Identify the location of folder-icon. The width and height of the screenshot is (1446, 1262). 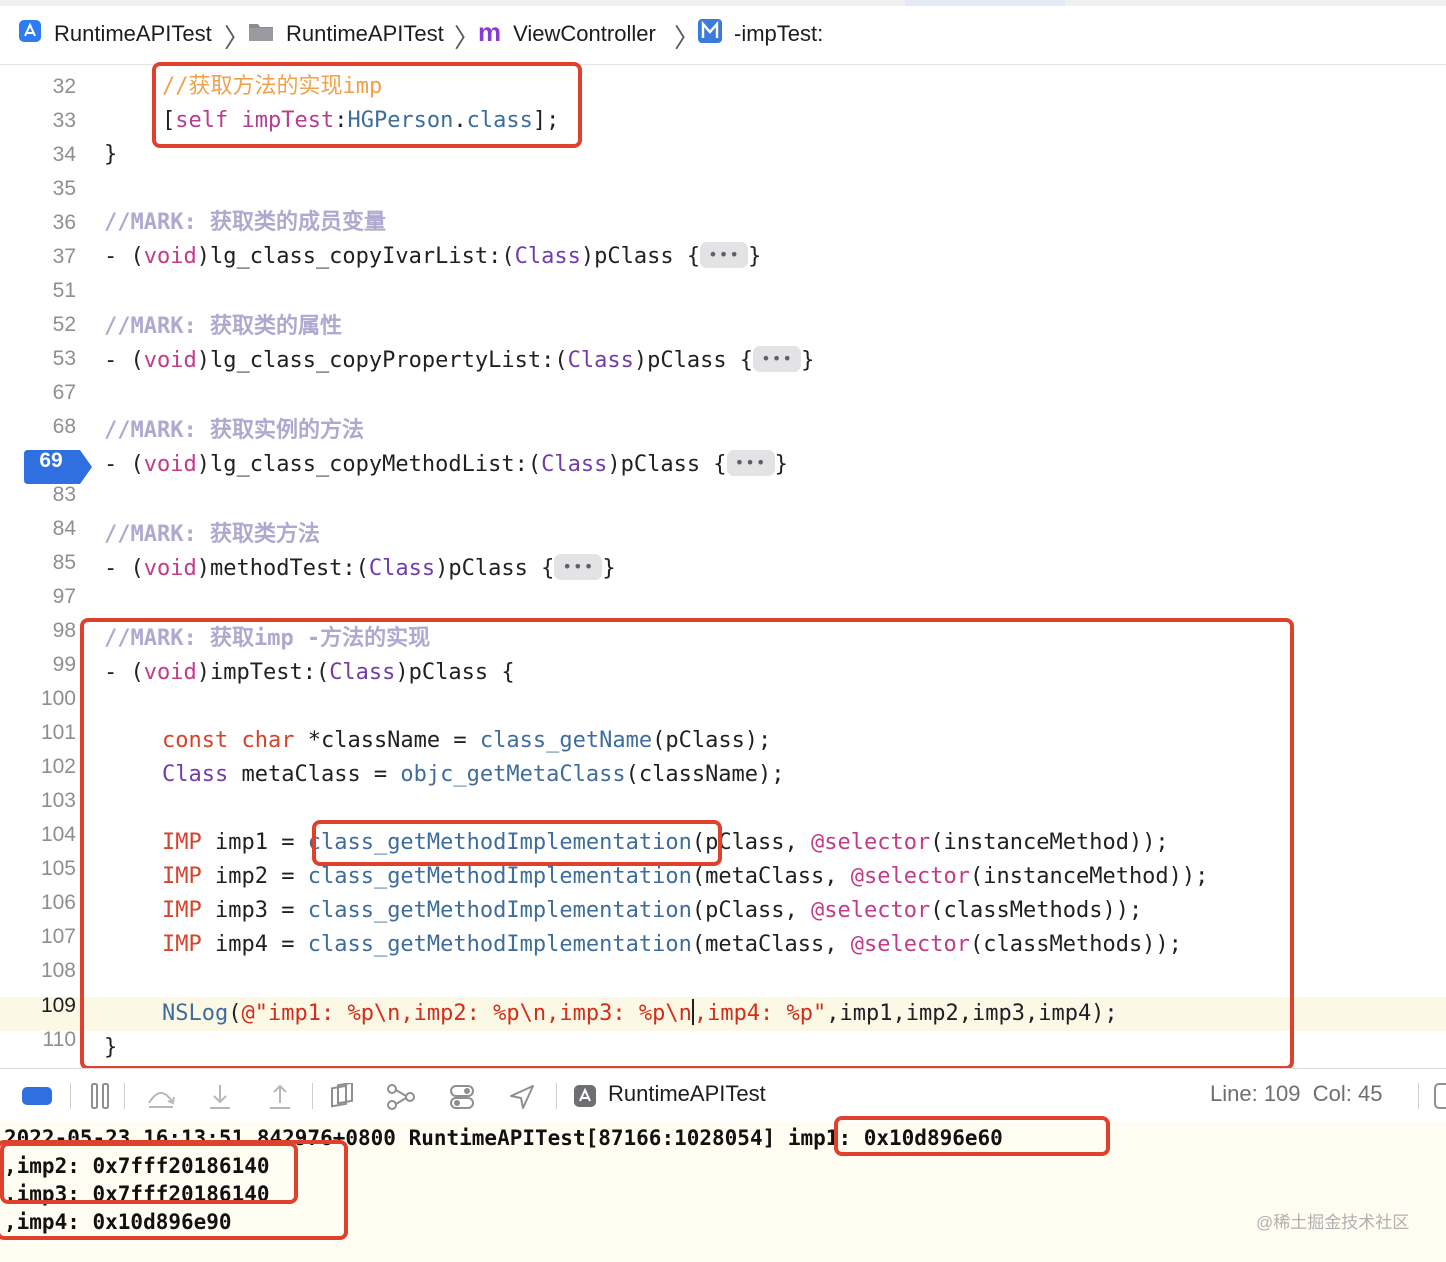
(261, 34).